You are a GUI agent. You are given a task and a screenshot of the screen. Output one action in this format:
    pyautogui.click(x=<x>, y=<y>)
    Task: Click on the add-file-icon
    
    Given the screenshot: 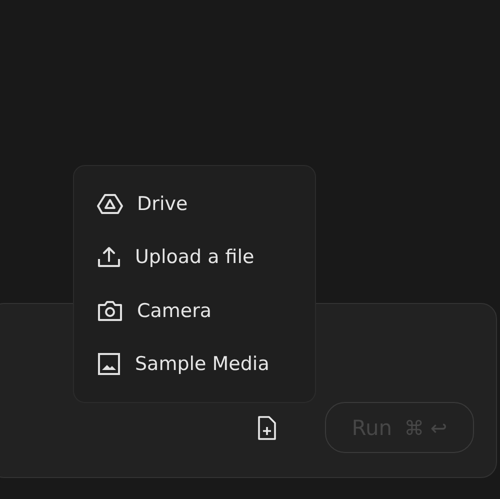 What is the action you would take?
    pyautogui.click(x=267, y=428)
    